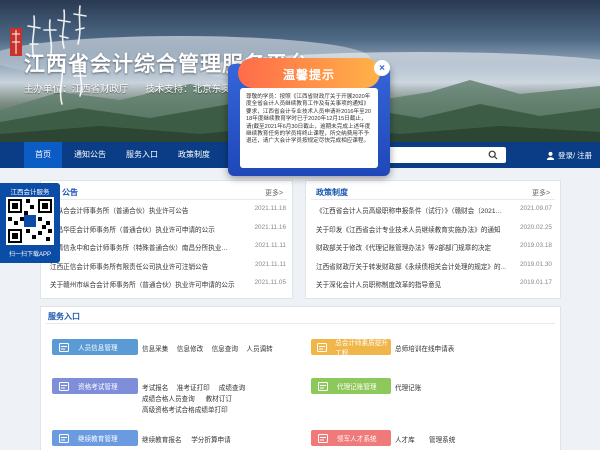  I want to click on policy-row: 关于印发《江西省会计专业技术人员继续教育实施办法》的通知, so click(411, 229).